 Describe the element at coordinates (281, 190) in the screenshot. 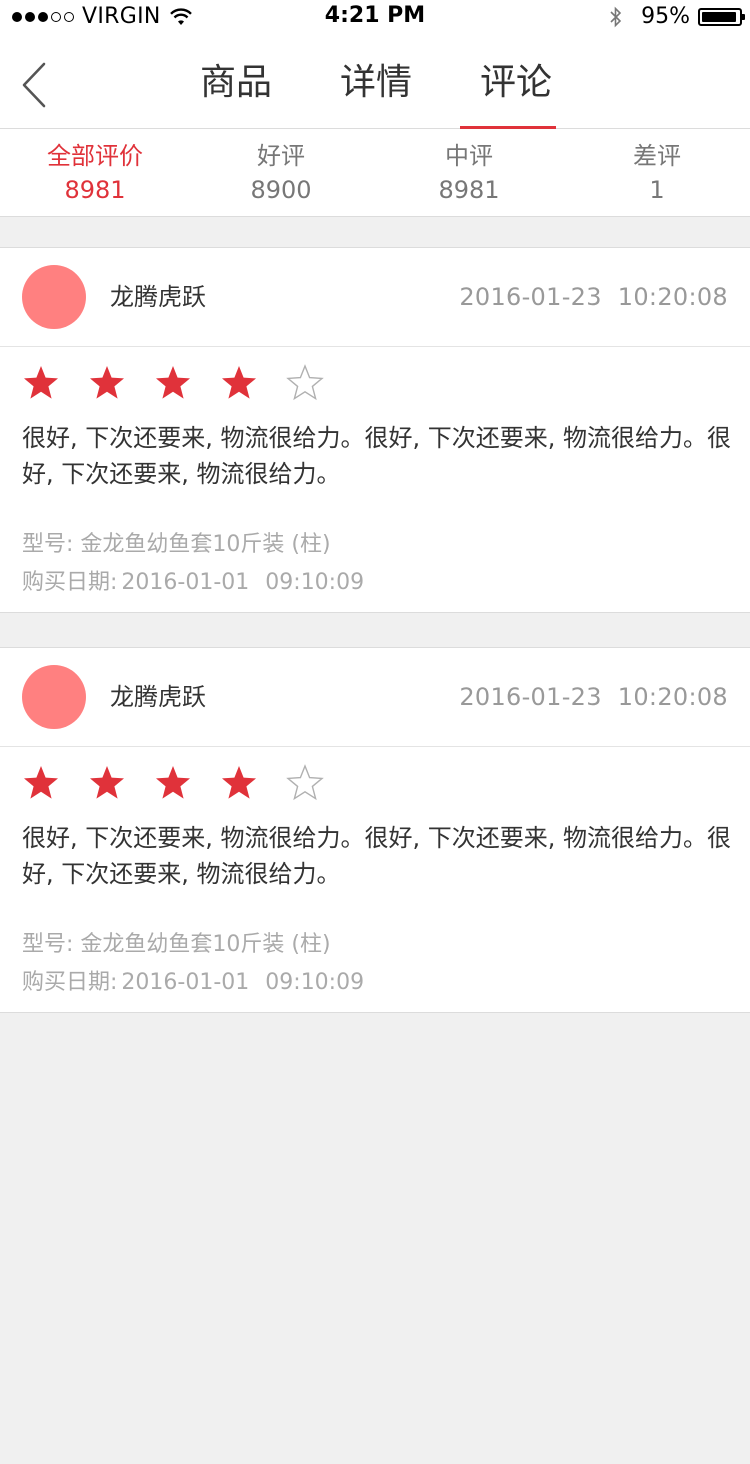

I see `filter-count: 8900` at that location.